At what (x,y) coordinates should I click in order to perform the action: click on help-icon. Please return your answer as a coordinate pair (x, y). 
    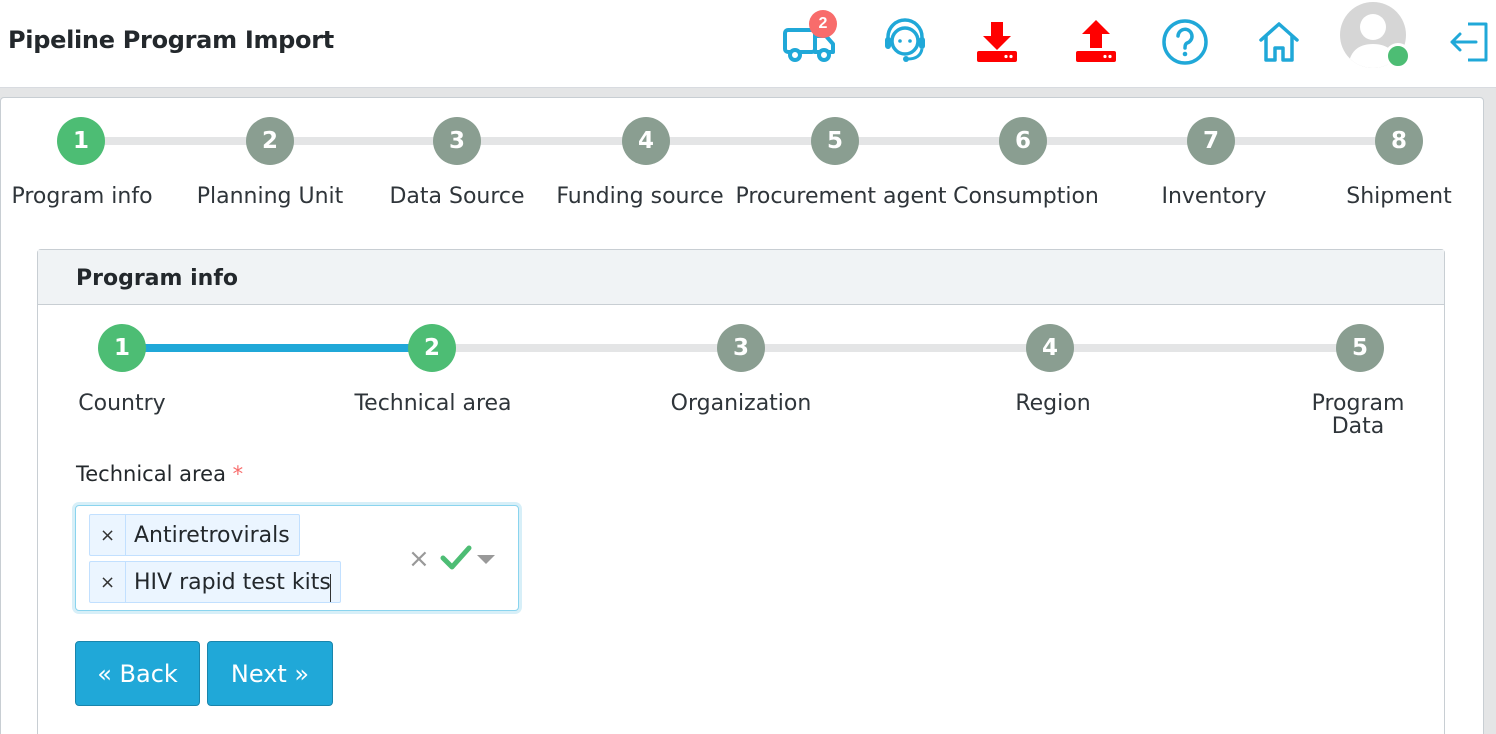
    Looking at the image, I should click on (1185, 42).